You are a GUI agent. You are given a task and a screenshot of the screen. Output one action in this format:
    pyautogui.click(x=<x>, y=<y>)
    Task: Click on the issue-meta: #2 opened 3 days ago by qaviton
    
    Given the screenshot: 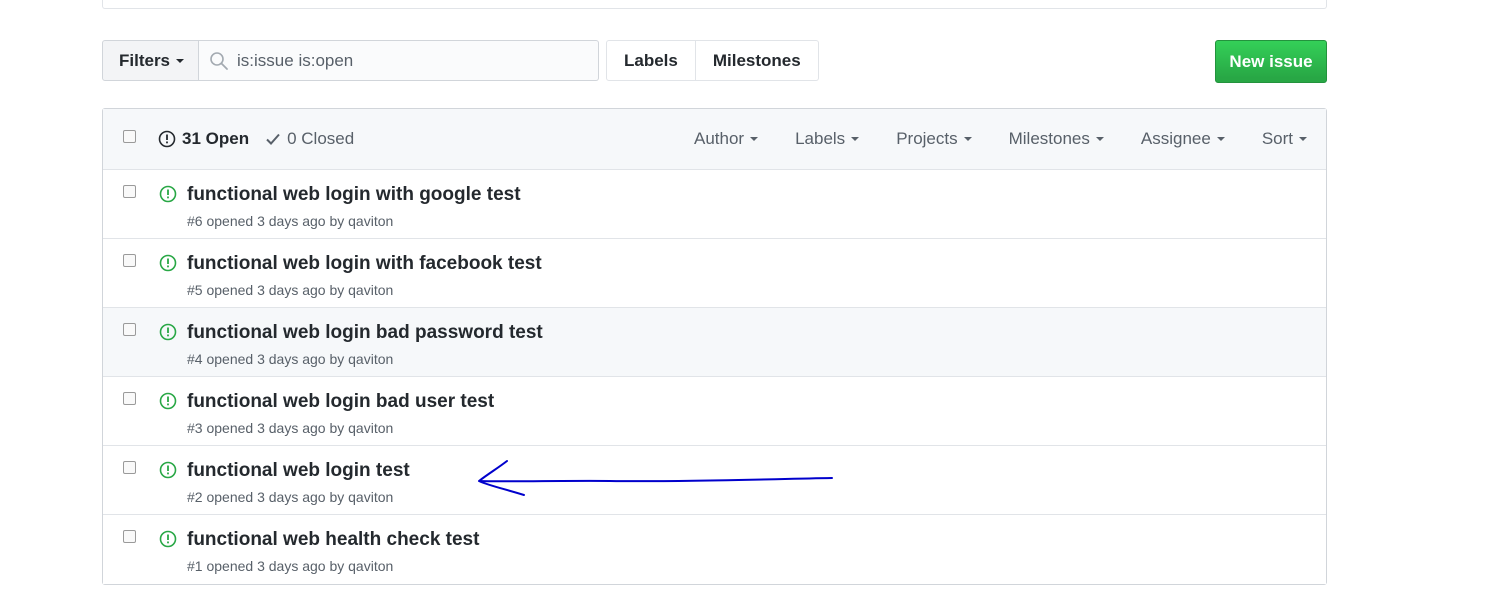 What is the action you would take?
    pyautogui.click(x=290, y=497)
    